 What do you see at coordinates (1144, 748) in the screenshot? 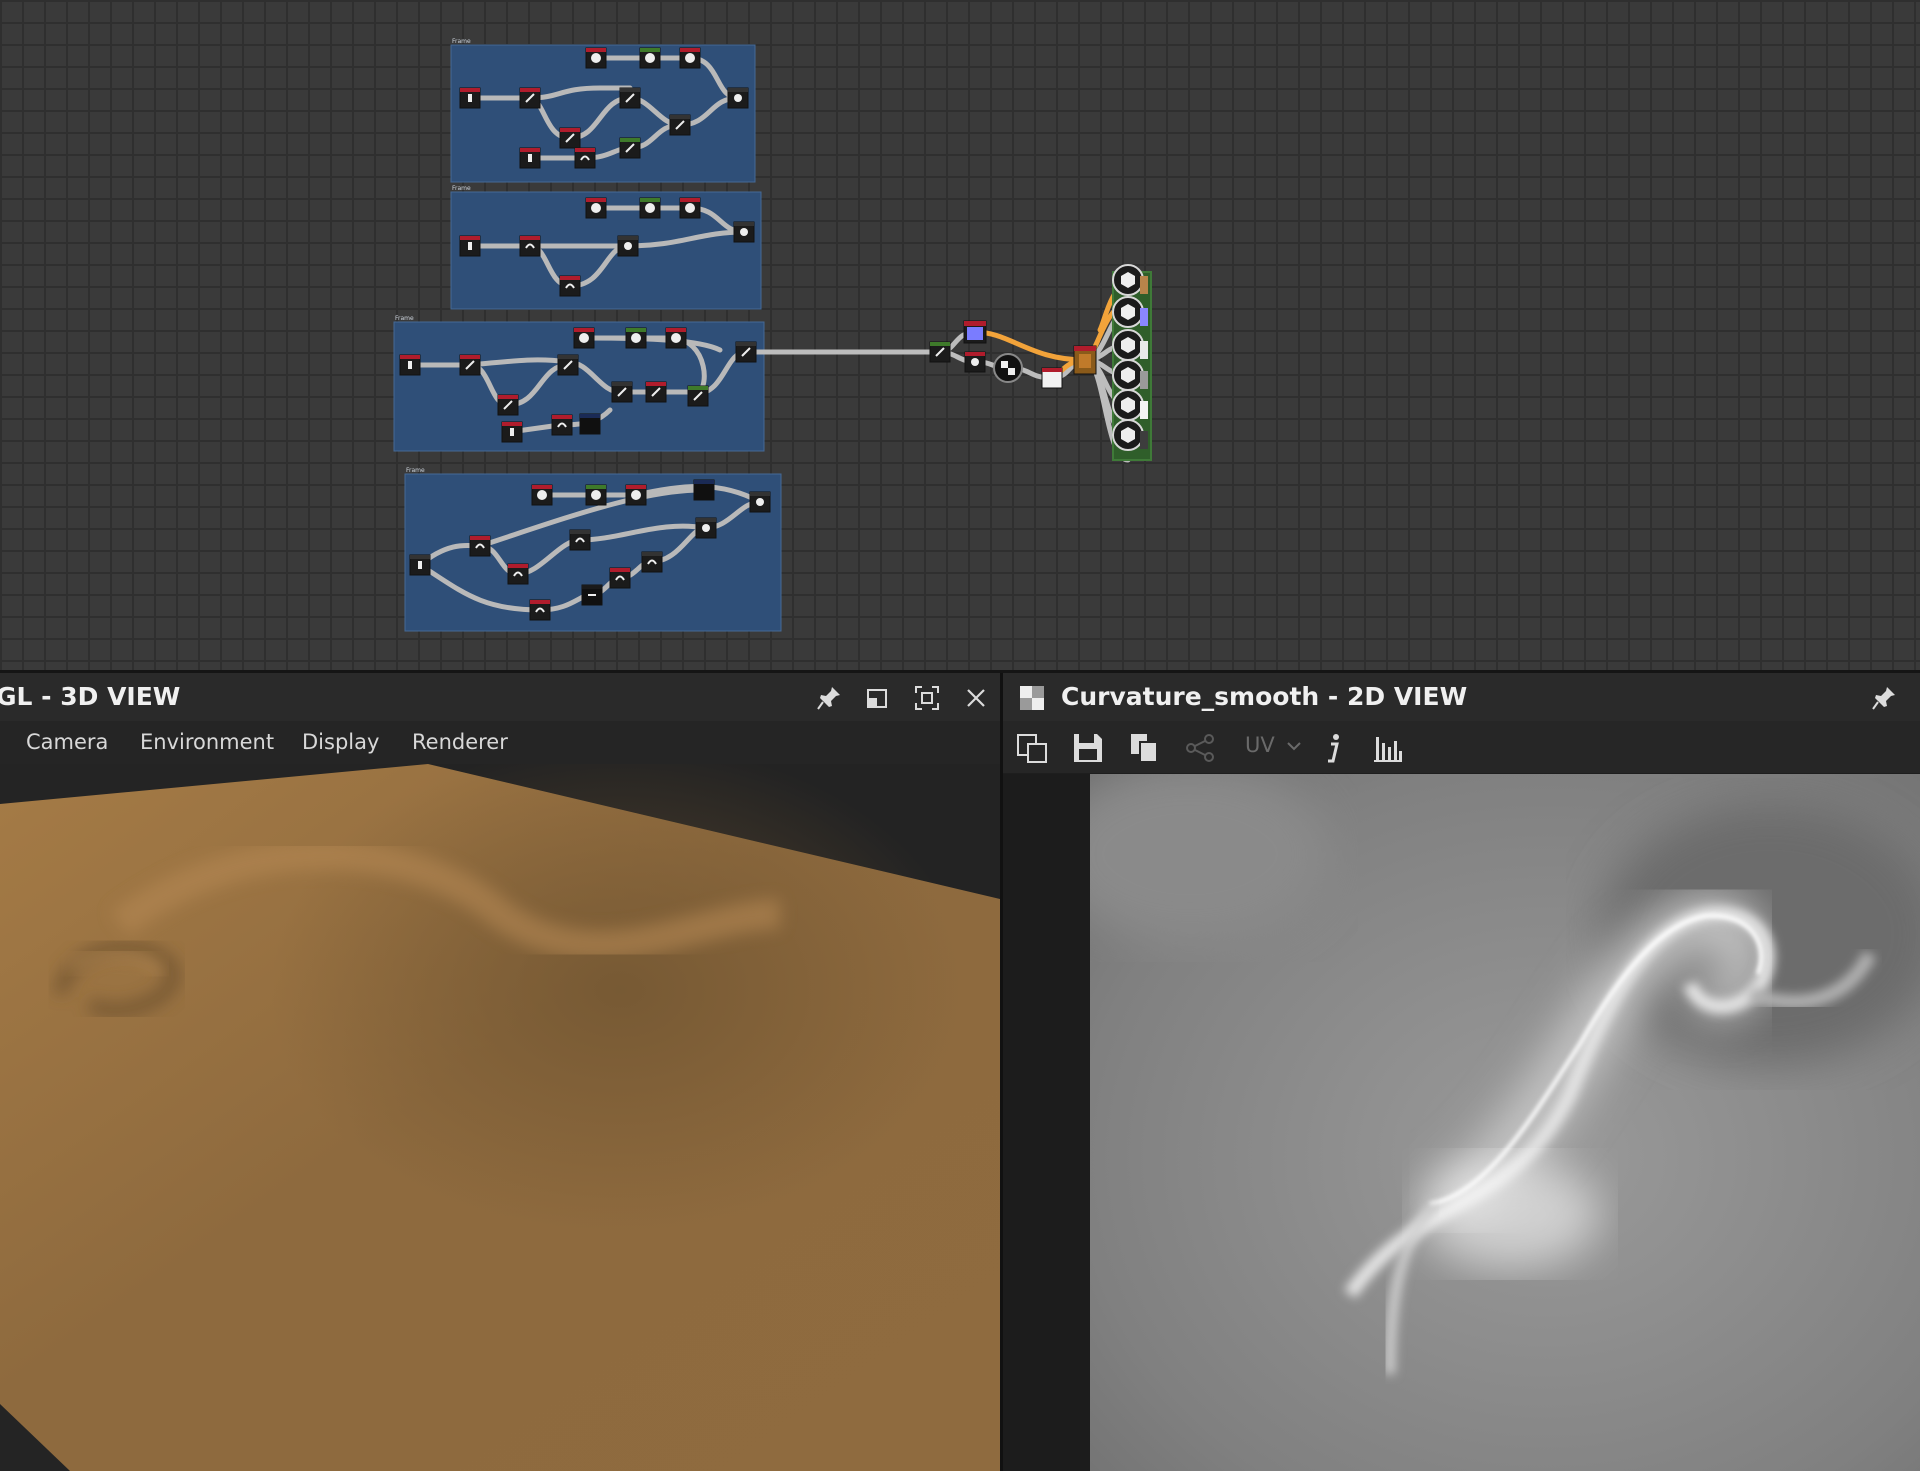
I see `copy-icon` at bounding box center [1144, 748].